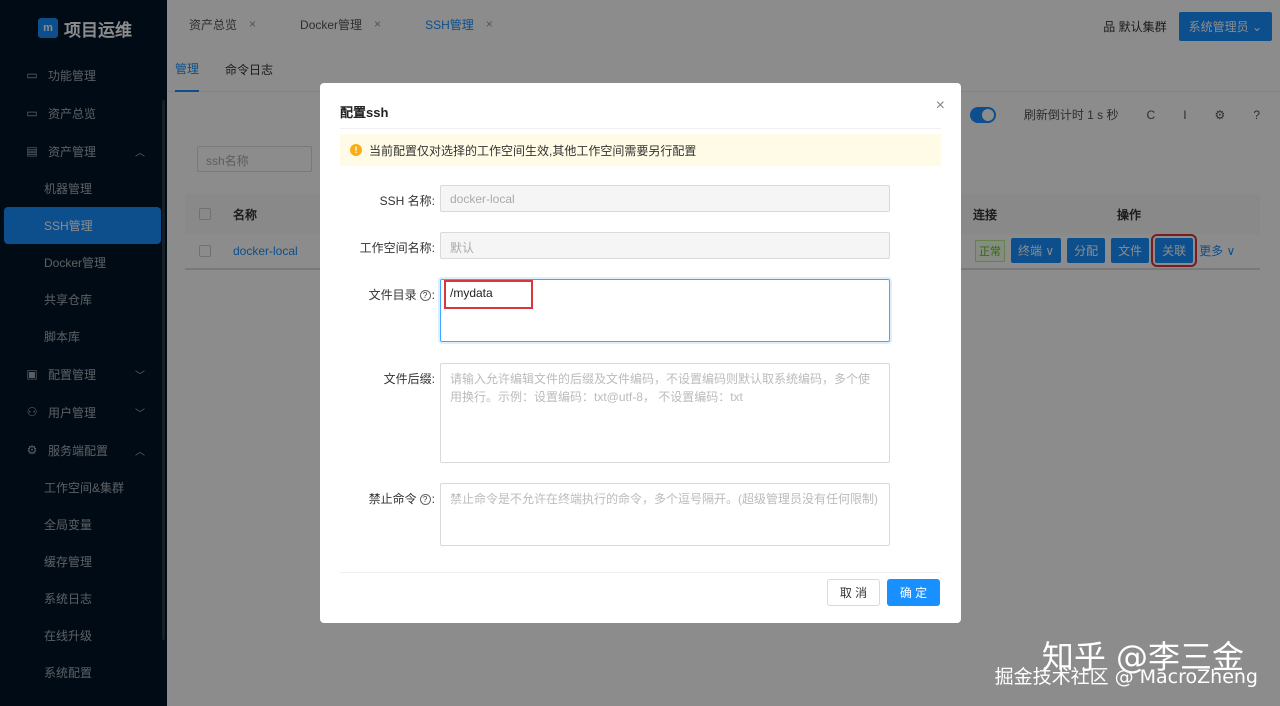  Describe the element at coordinates (533, 150) in the screenshot. I see `alert-text: 当前配置仅对选择的工作空间生效,其他工作空间需要另行配置` at that location.